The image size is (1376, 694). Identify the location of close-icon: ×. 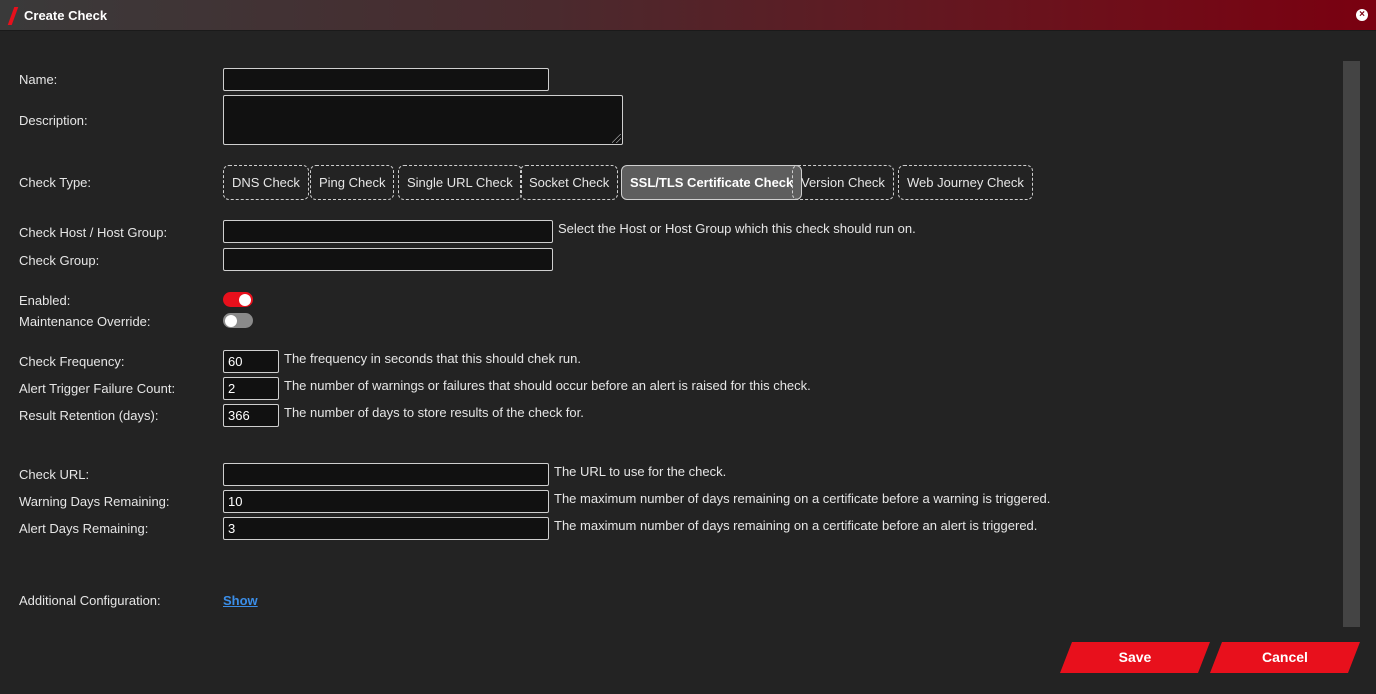
(1362, 15).